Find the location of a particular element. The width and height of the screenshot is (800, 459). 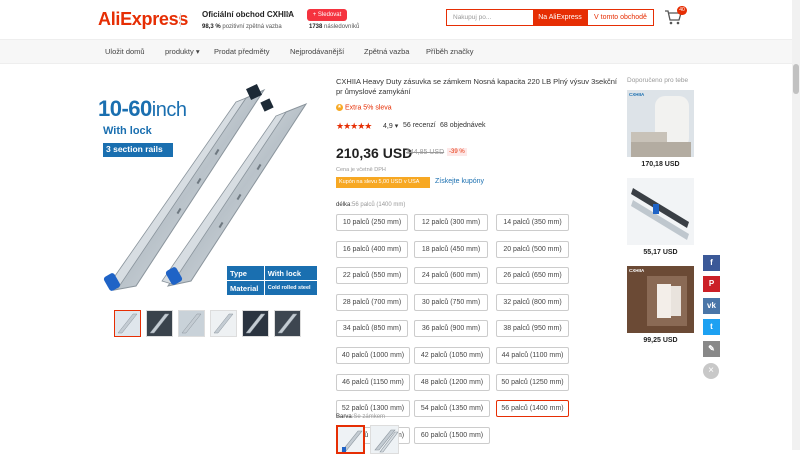

length-option: 32 palců (800 mm) is located at coordinates (532, 302).